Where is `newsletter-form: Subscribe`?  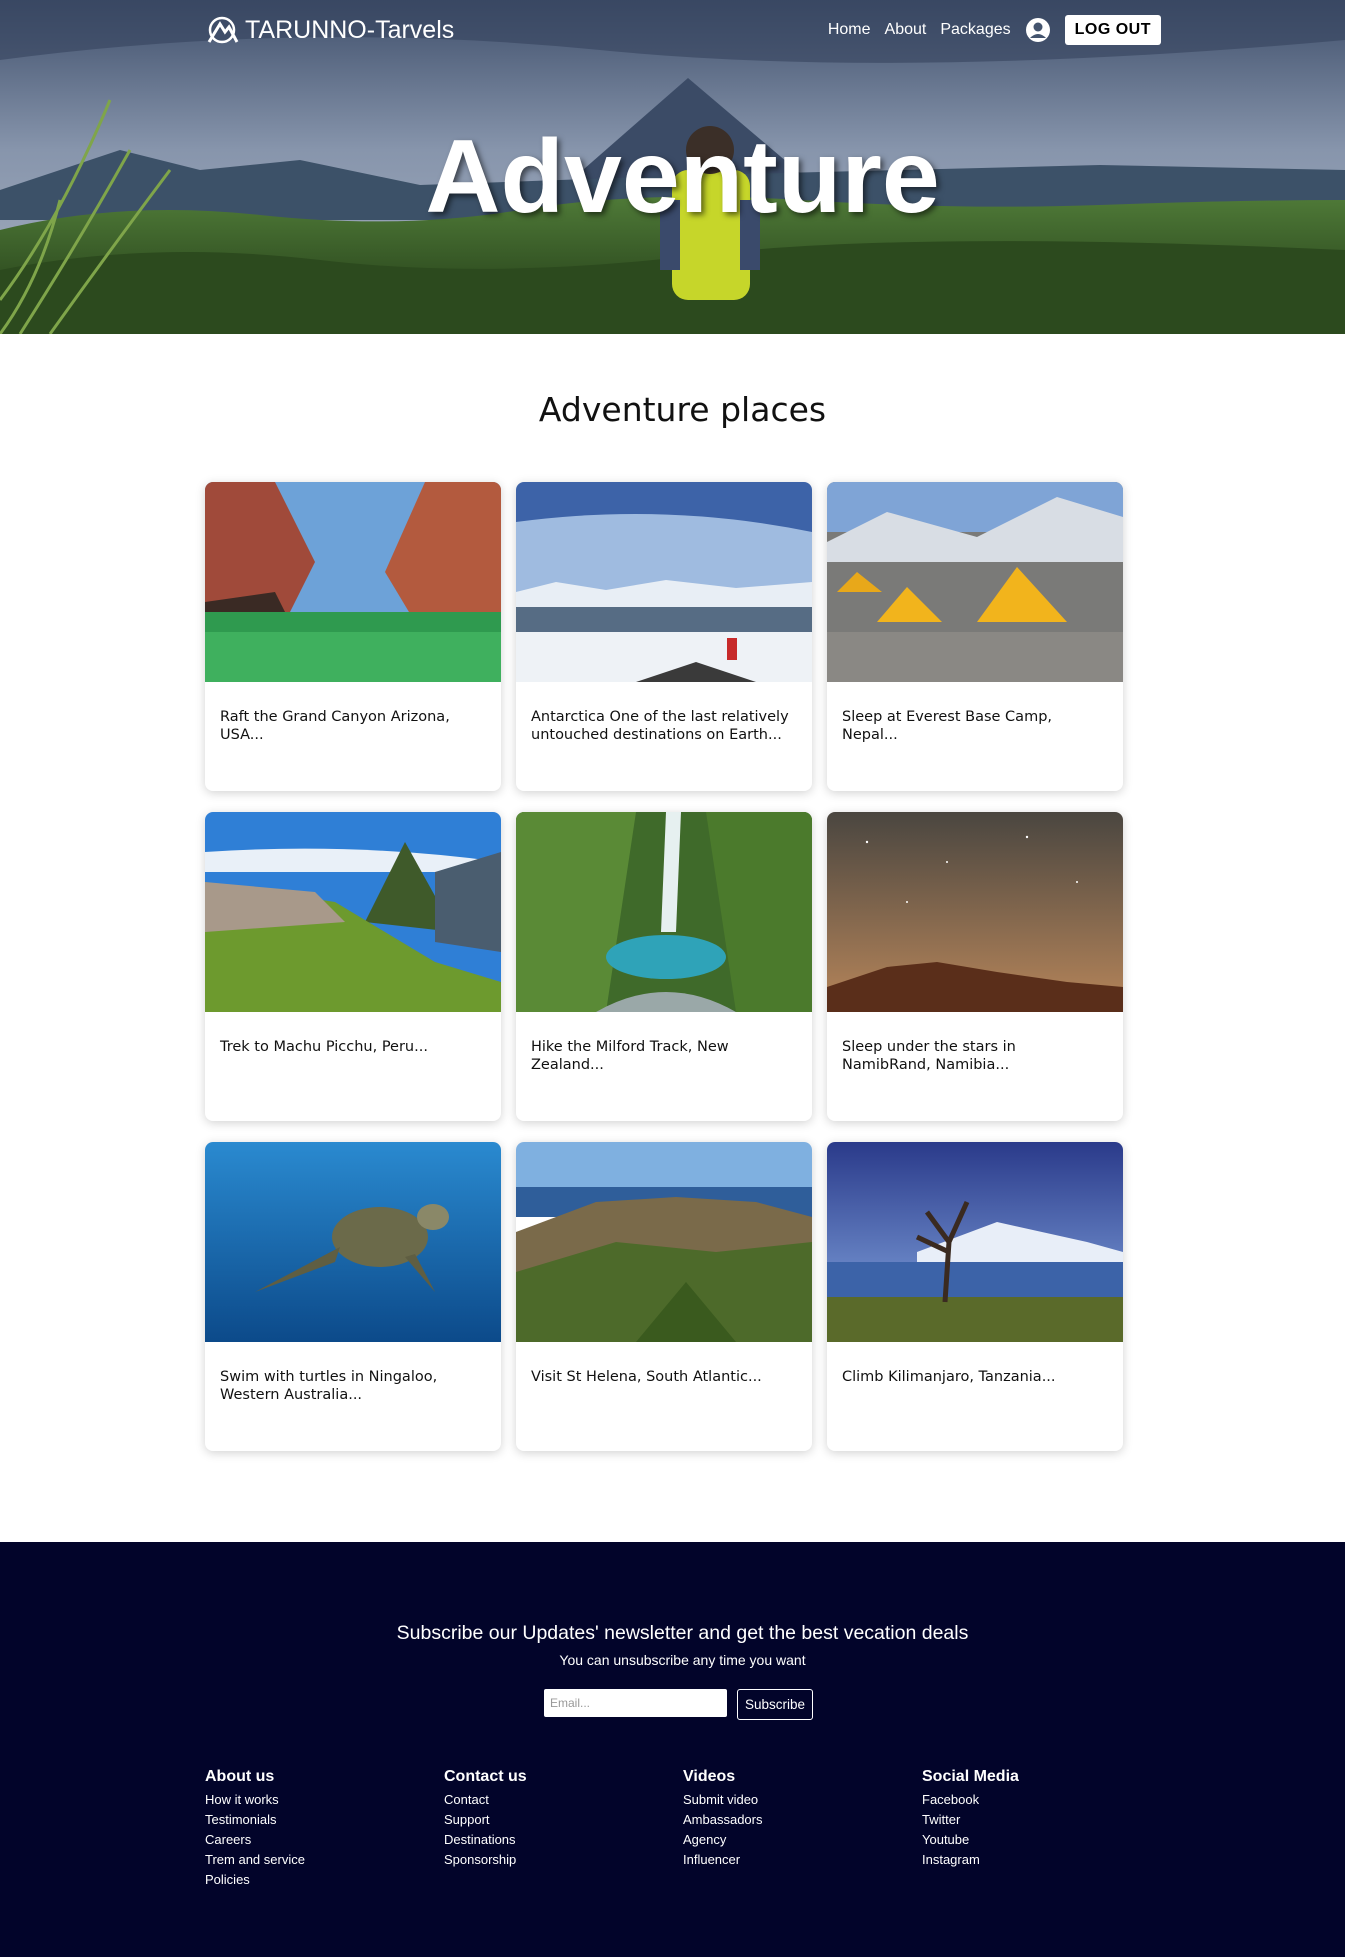
newsletter-form: Subscribe is located at coordinates (679, 1704).